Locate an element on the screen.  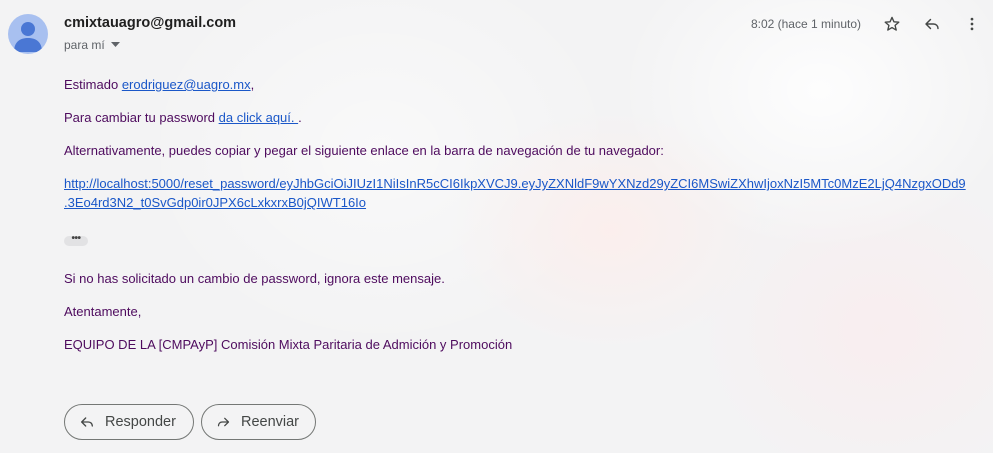
closing-line: Atentamente, is located at coordinates (103, 311).